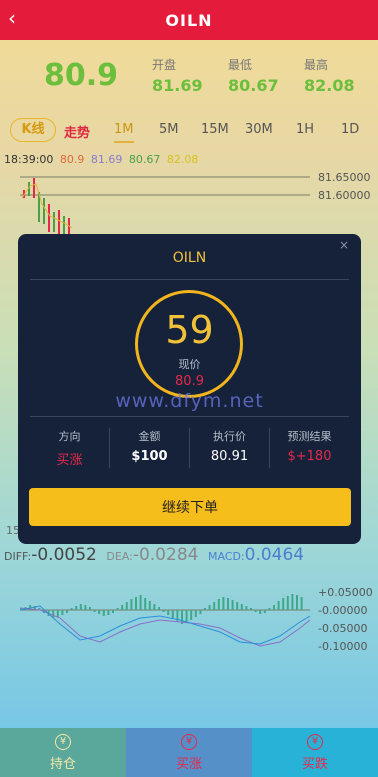 This screenshot has width=378, height=777. I want to click on result-col: 预测结果 $+180, so click(309, 448).